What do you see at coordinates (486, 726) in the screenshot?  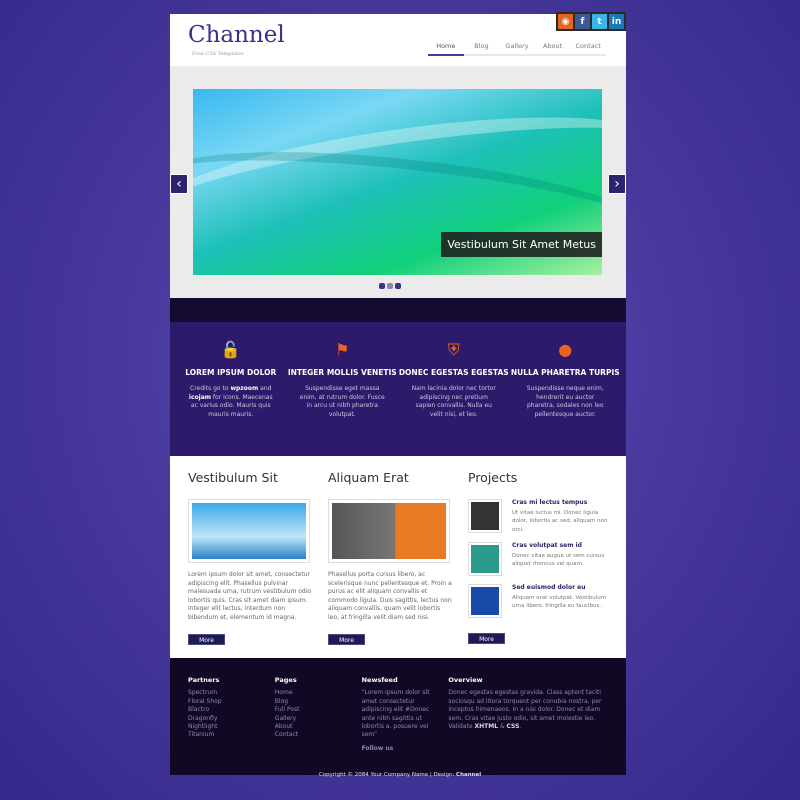 I see `xhtml-link: XHTML` at bounding box center [486, 726].